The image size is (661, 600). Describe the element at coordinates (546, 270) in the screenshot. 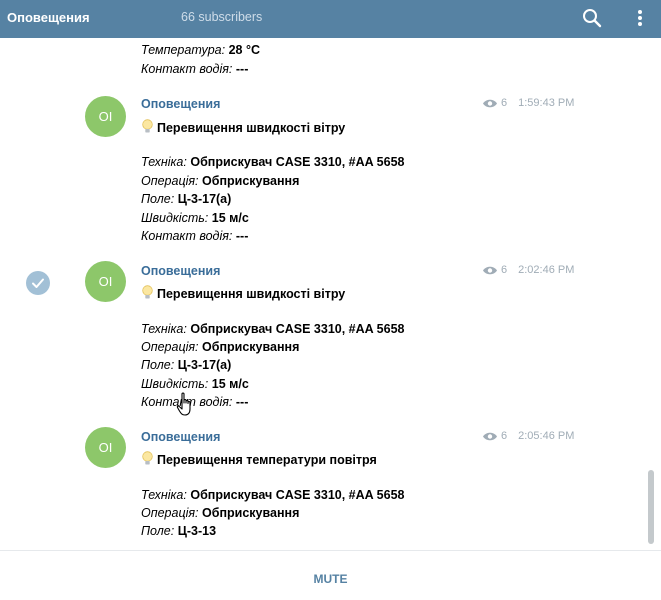

I see `message-time: 2:02:46 PM` at that location.